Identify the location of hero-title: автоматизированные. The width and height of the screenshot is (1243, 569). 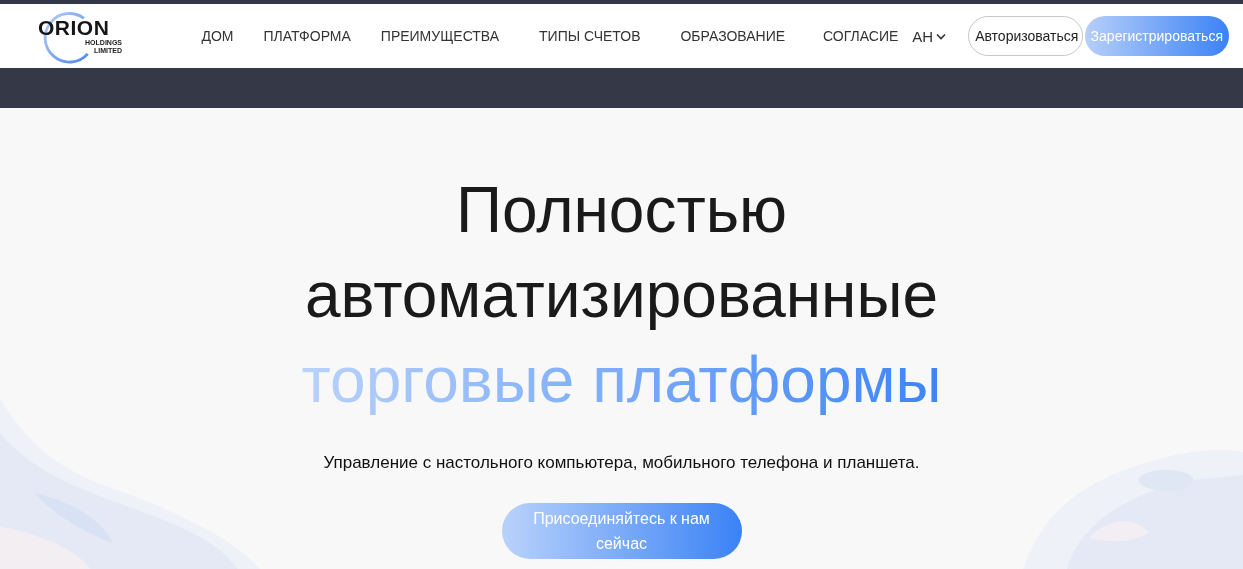
(621, 295).